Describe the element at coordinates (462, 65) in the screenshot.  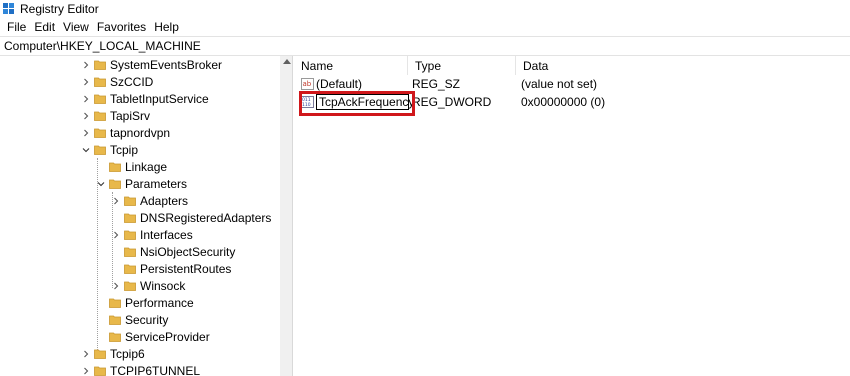
I see `column-header-type: Type` at that location.